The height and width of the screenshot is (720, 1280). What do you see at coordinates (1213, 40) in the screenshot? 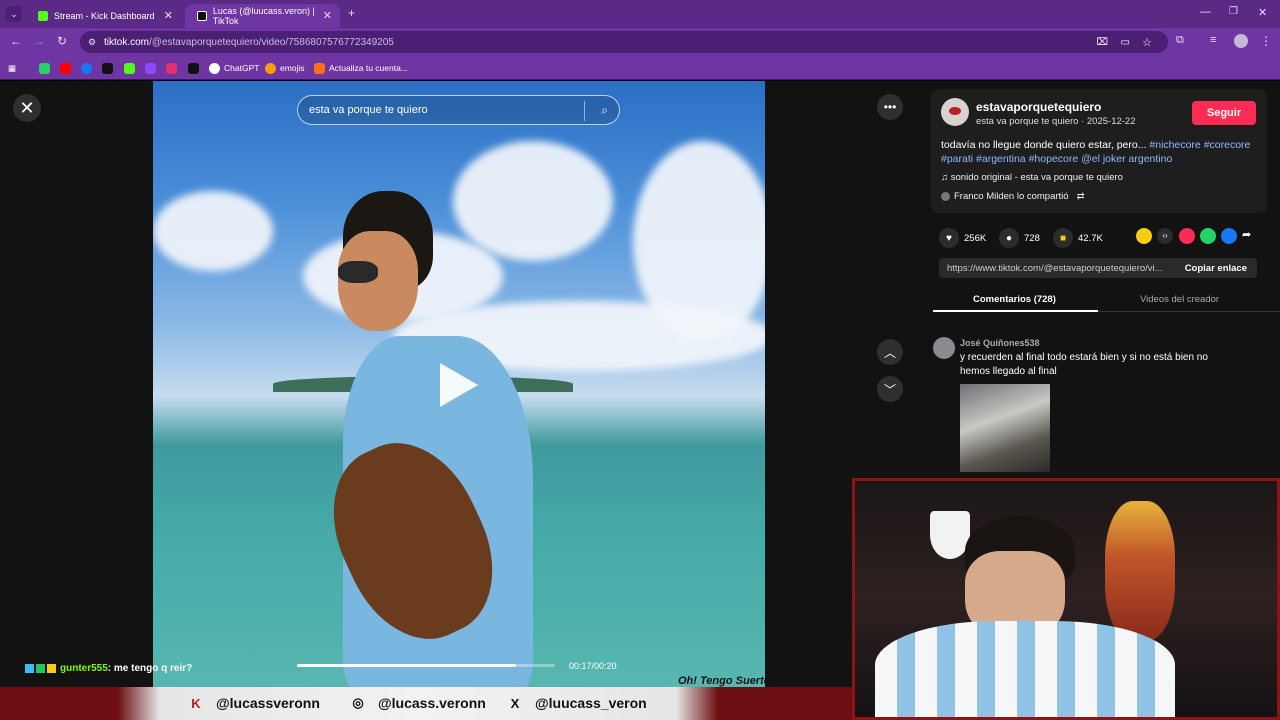
I see `reading-list-icon: ≡` at bounding box center [1213, 40].